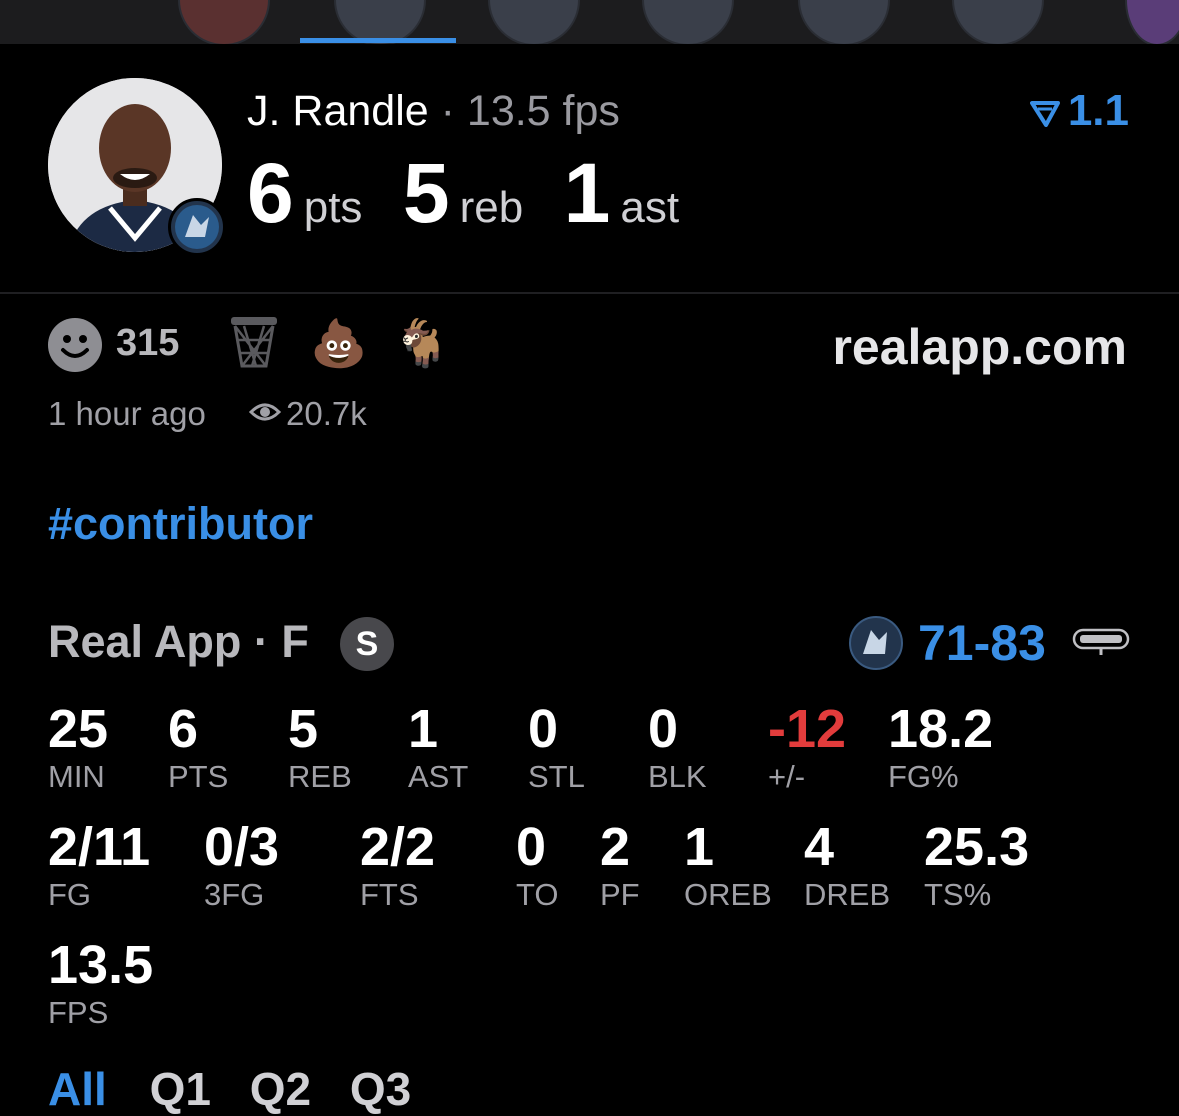 The image size is (1179, 1116). I want to click on points-value: 6, so click(270, 193).